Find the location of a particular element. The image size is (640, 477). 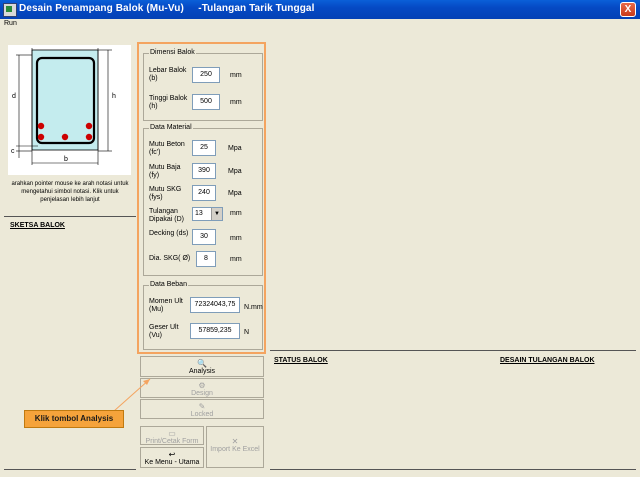

import-excel-button: ✕ Import Ke Excel is located at coordinates (235, 447).